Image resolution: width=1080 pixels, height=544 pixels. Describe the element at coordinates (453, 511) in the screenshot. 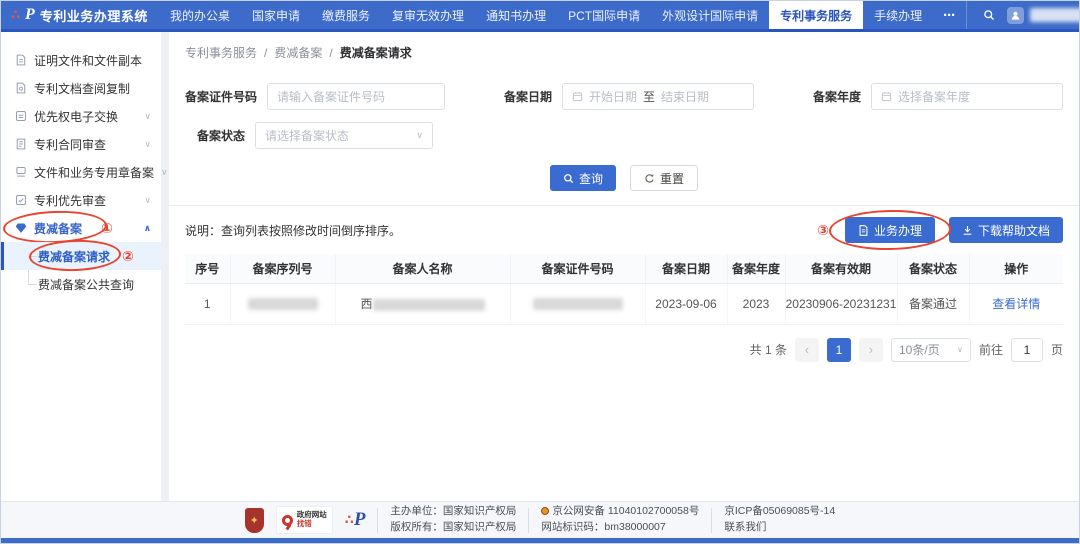

I see `host-line: 主办单位：国家知识产权局` at that location.